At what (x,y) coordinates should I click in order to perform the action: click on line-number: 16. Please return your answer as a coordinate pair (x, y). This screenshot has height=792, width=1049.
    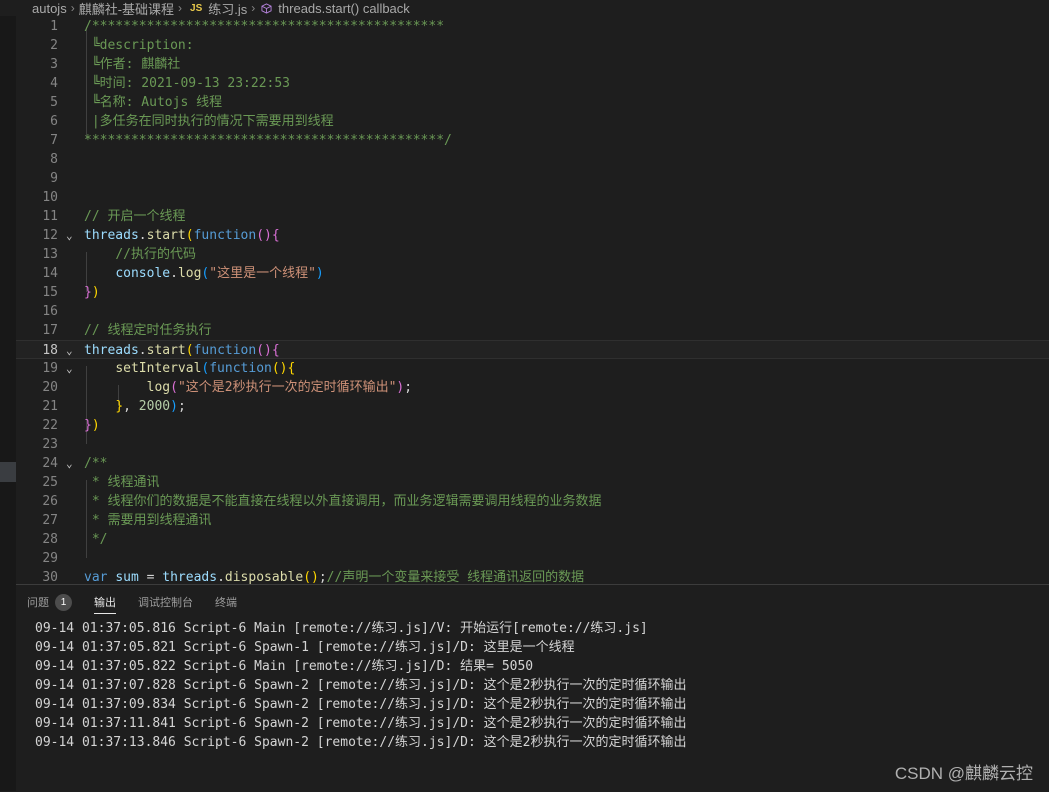
    Looking at the image, I should click on (50, 311).